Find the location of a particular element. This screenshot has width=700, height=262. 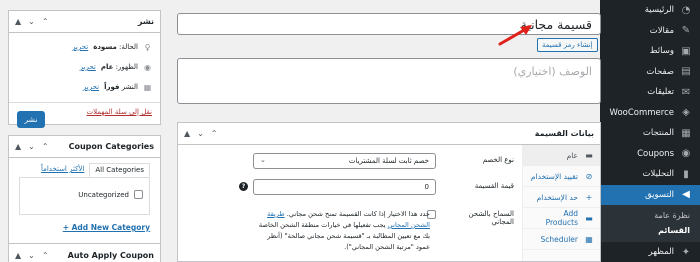

tab-label: Add Products is located at coordinates (561, 218).